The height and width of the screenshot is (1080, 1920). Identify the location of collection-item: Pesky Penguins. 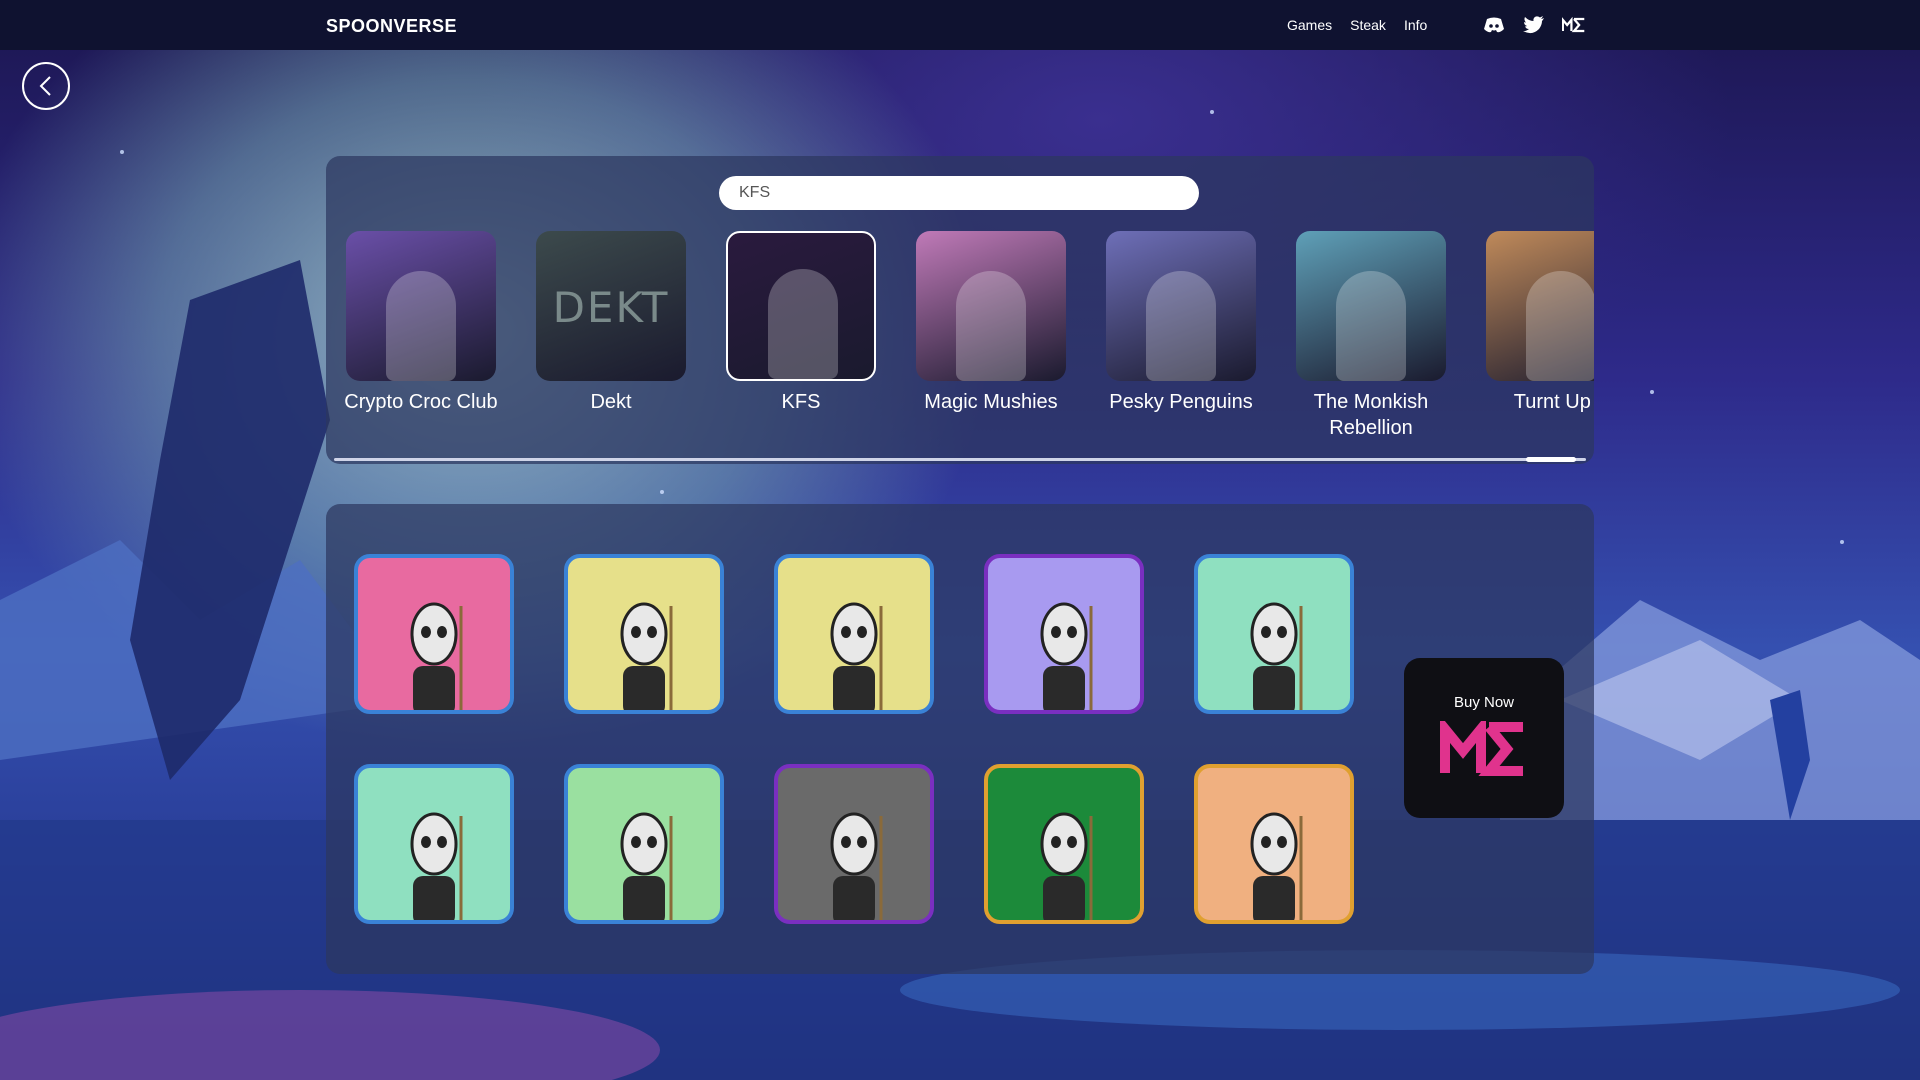
(1181, 336).